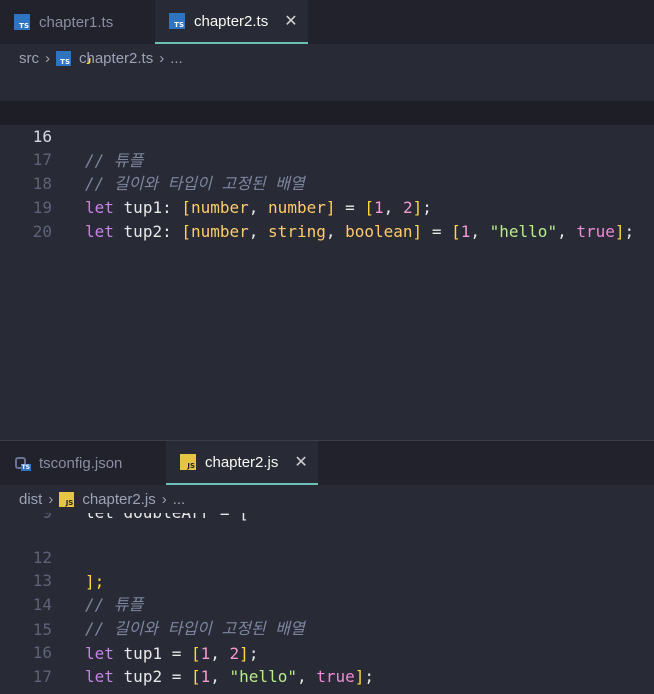  I want to click on code-line: 15 let tup1 = [1, 2];, so click(327, 628).